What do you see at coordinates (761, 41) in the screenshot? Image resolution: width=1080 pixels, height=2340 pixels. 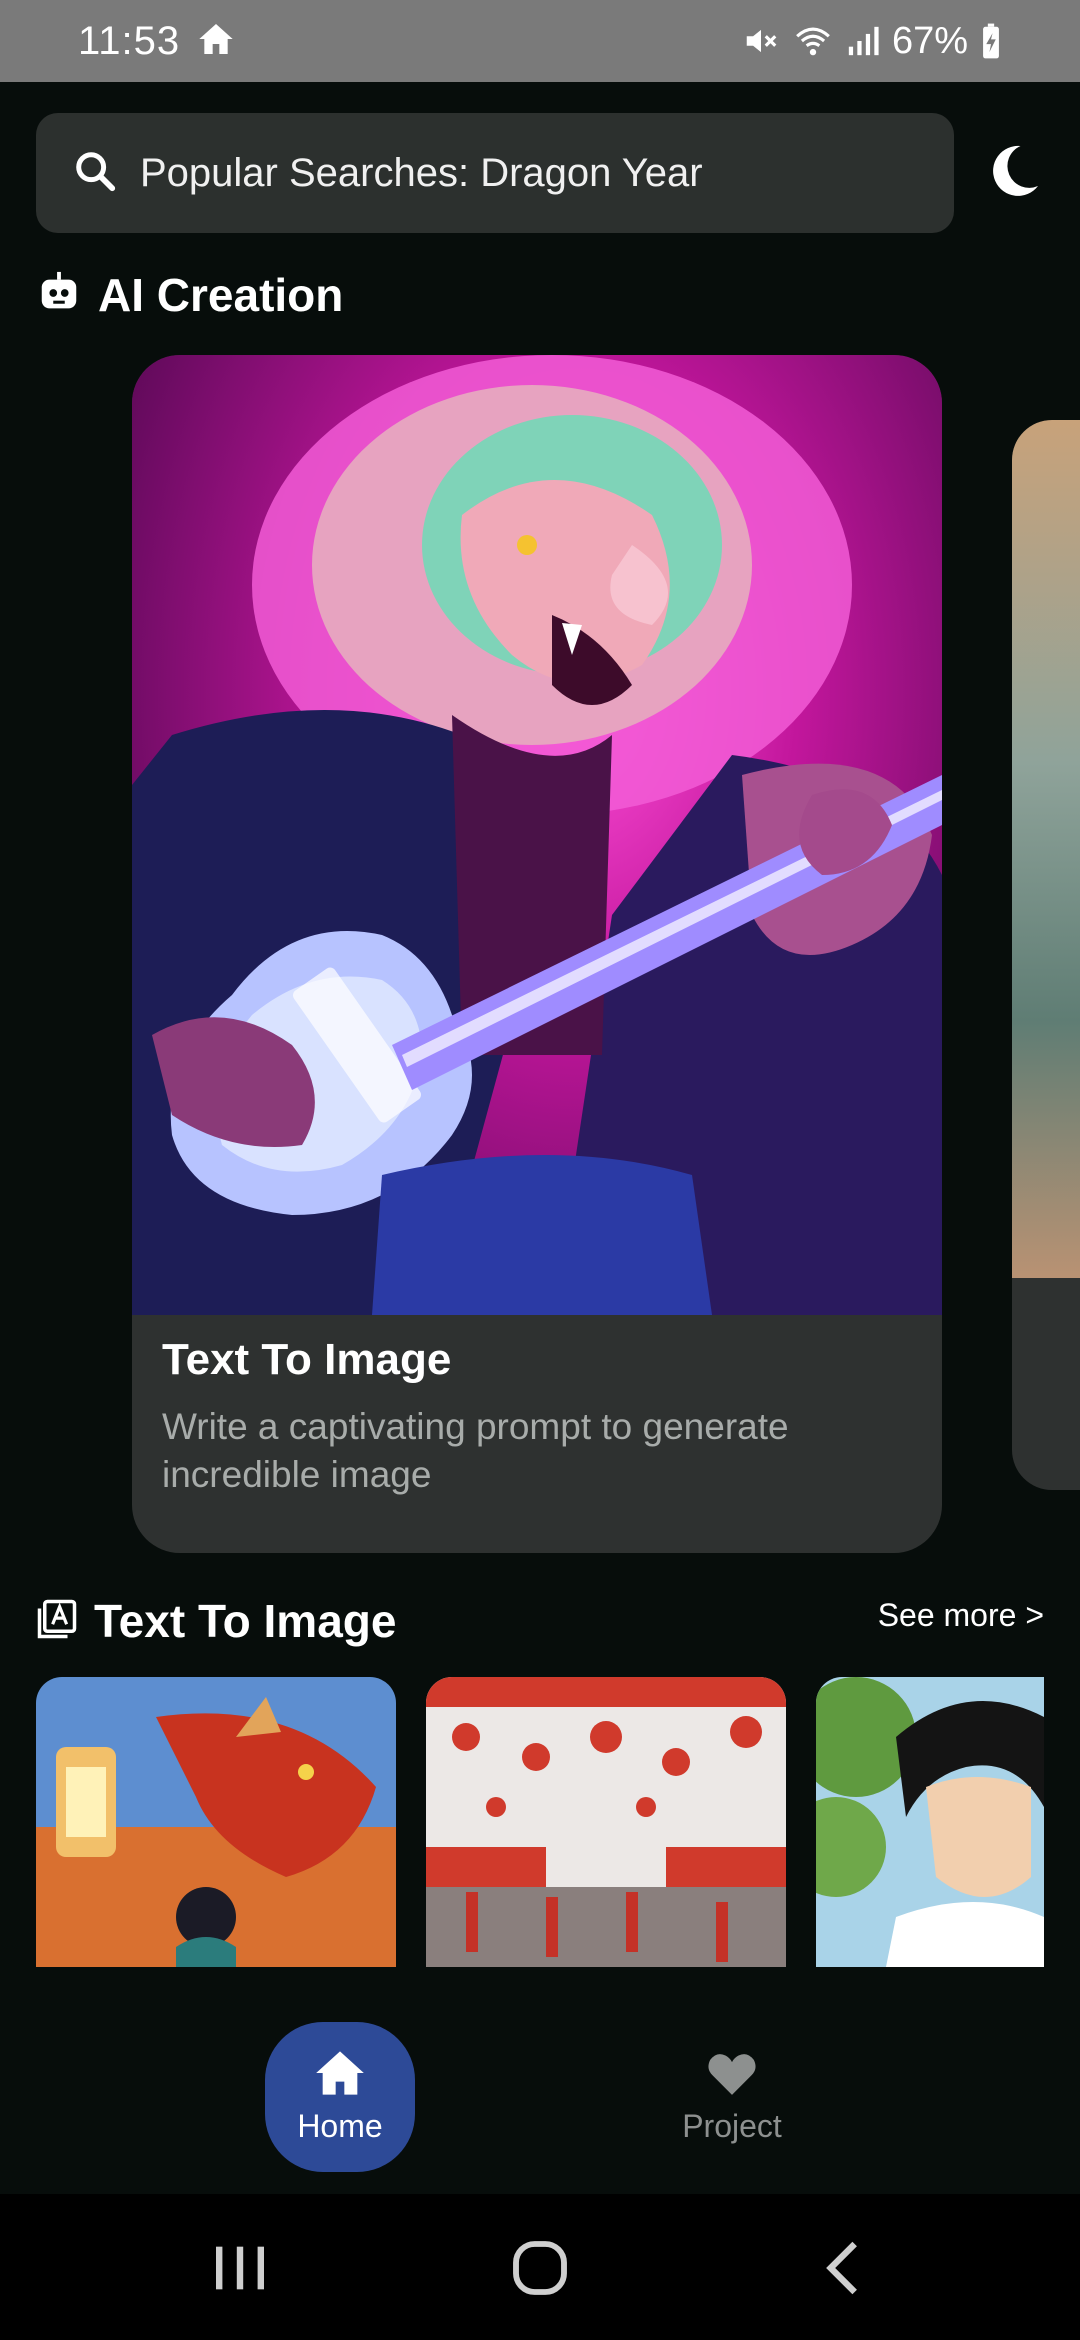 I see `mute-icon` at bounding box center [761, 41].